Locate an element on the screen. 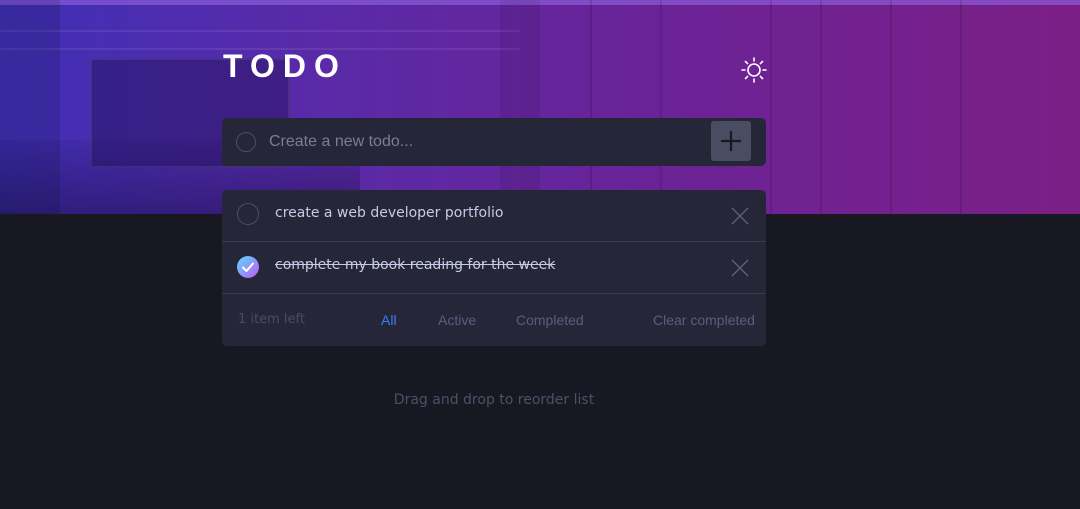  filter-all: All is located at coordinates (389, 320).